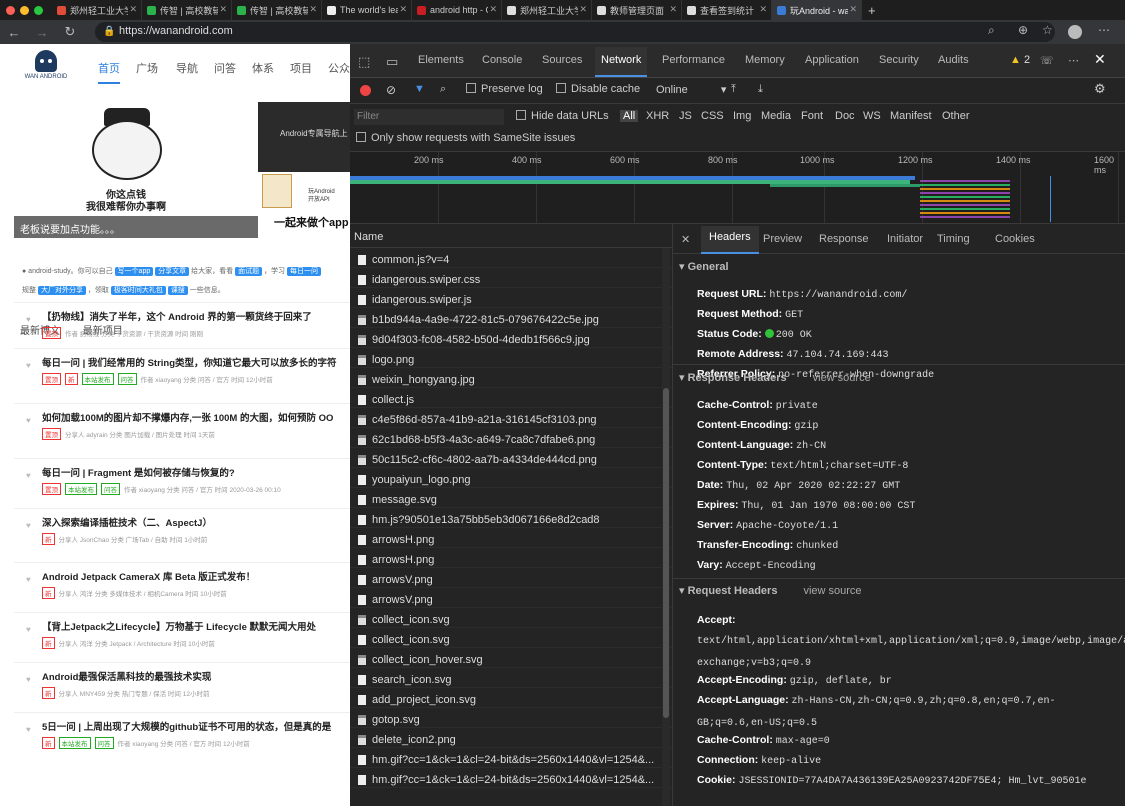  I want to click on close-details-icon: ✕, so click(685, 239).